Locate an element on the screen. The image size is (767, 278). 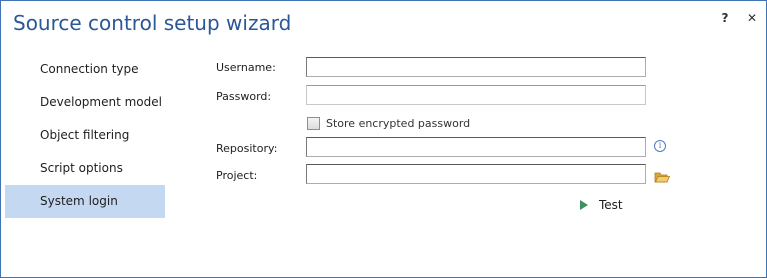
repository-label: Repository: is located at coordinates (247, 148).